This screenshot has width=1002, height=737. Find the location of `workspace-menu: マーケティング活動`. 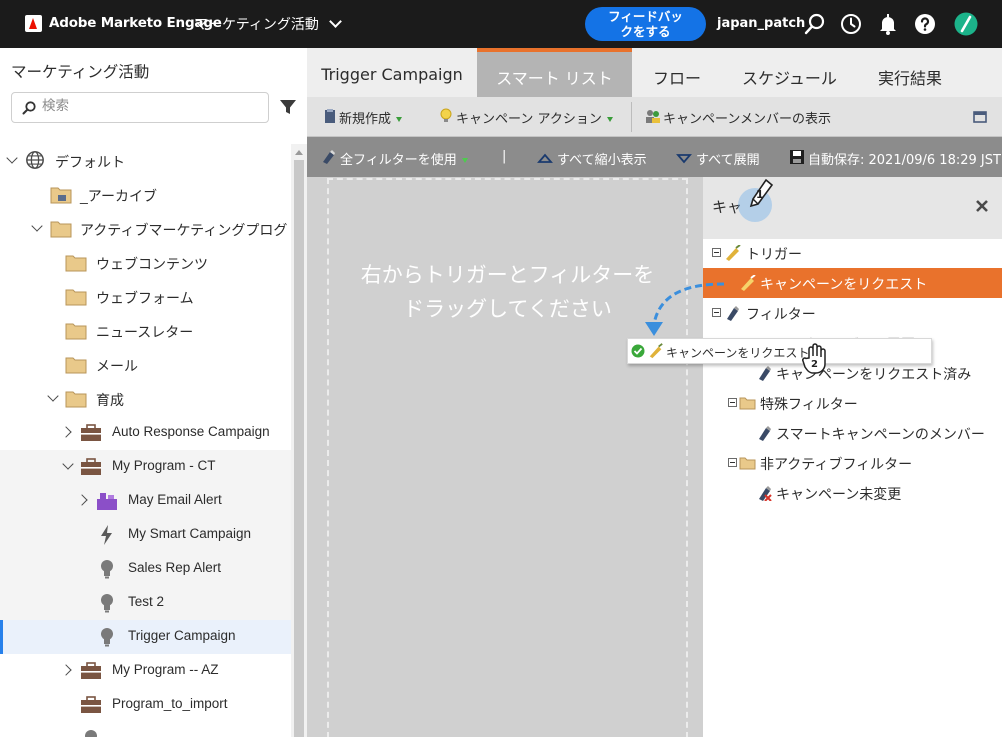

workspace-menu: マーケティング活動 is located at coordinates (256, 24).